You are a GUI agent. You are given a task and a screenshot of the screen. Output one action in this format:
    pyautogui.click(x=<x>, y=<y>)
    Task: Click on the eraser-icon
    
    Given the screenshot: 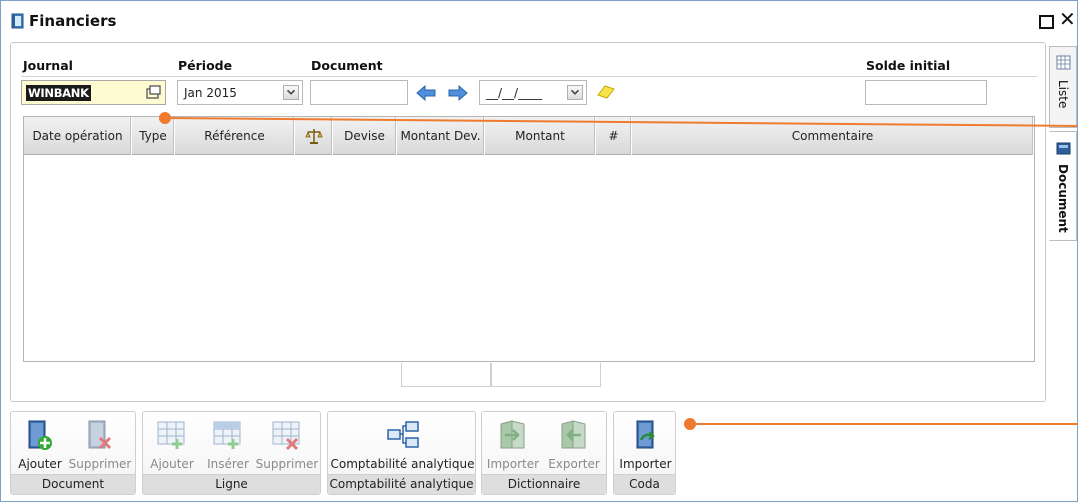 What is the action you would take?
    pyautogui.click(x=606, y=92)
    